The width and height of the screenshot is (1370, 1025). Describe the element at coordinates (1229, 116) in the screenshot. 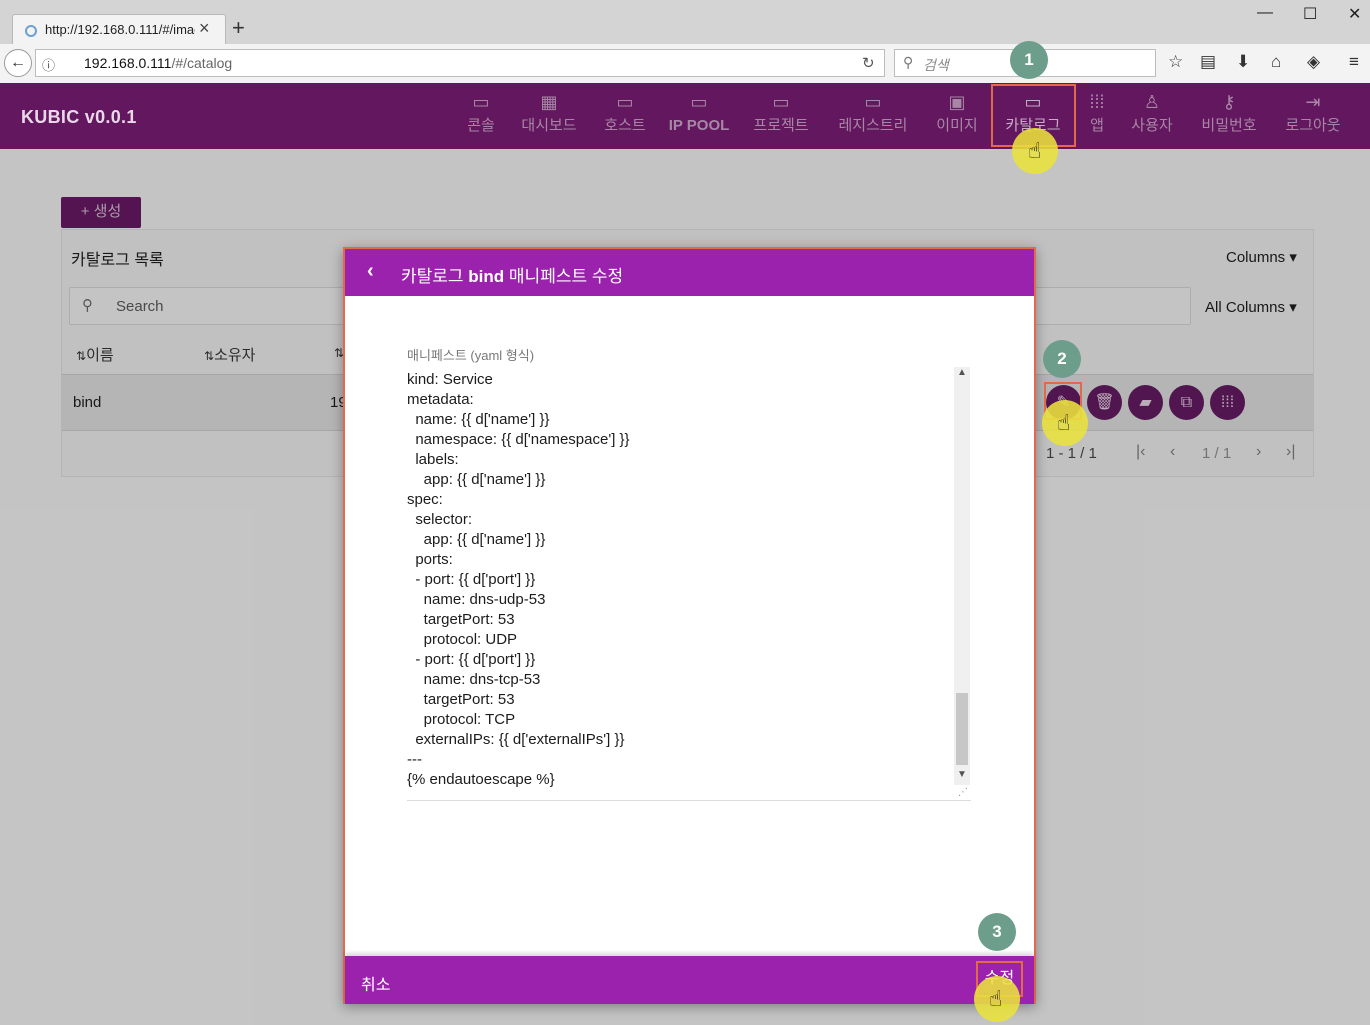

I see `nav-password: ⚷ 비밀번호` at that location.